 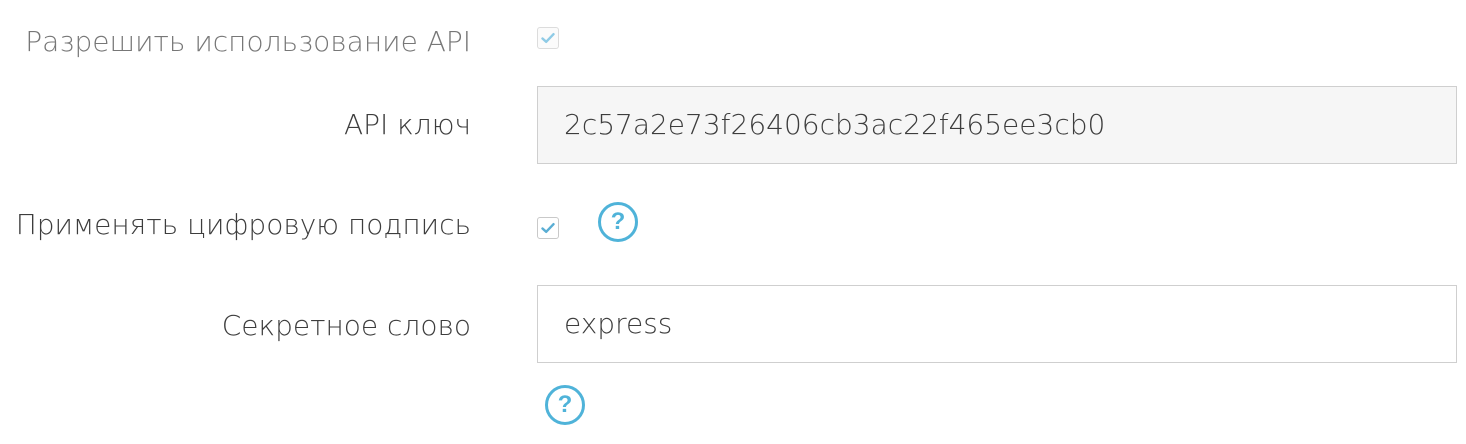 I want to click on api-key-label: API ключ, so click(x=407, y=124).